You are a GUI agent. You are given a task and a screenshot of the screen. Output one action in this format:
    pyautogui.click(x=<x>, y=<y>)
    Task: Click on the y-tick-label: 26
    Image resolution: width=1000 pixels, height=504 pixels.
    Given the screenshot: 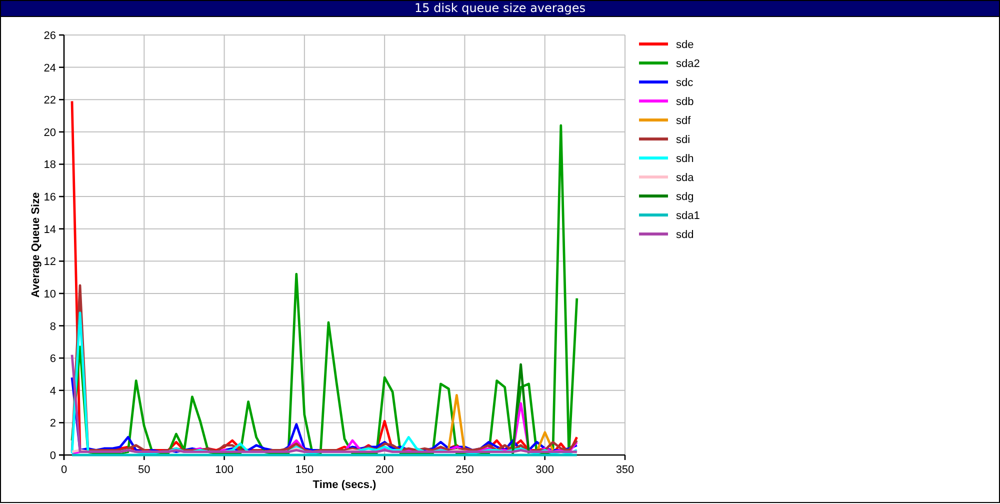 What is the action you would take?
    pyautogui.click(x=50, y=36)
    